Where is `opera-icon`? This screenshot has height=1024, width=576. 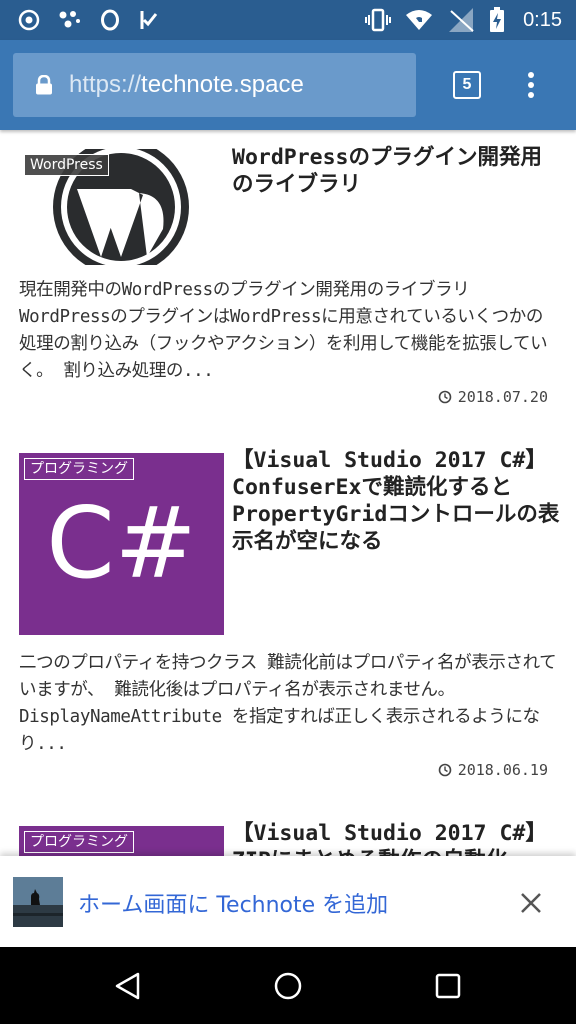
opera-icon is located at coordinates (110, 20).